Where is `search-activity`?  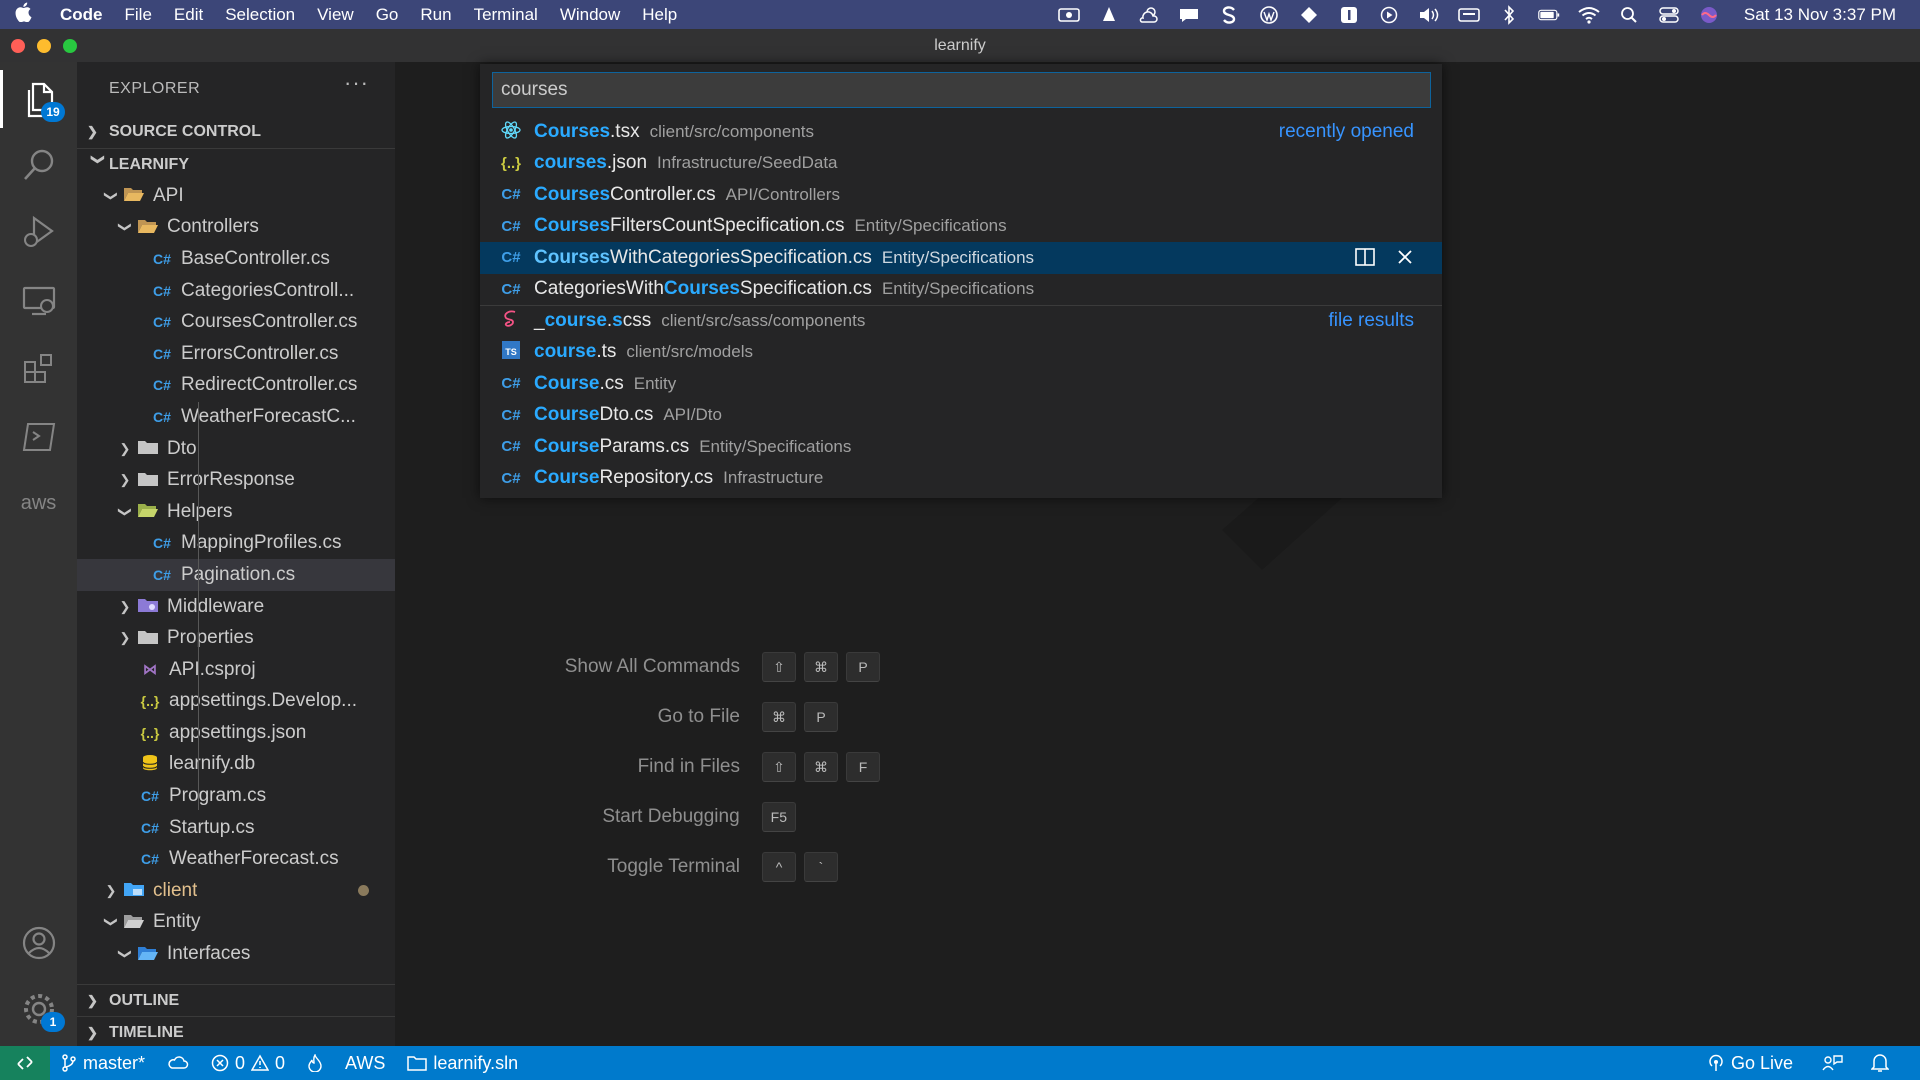
search-activity is located at coordinates (38, 165).